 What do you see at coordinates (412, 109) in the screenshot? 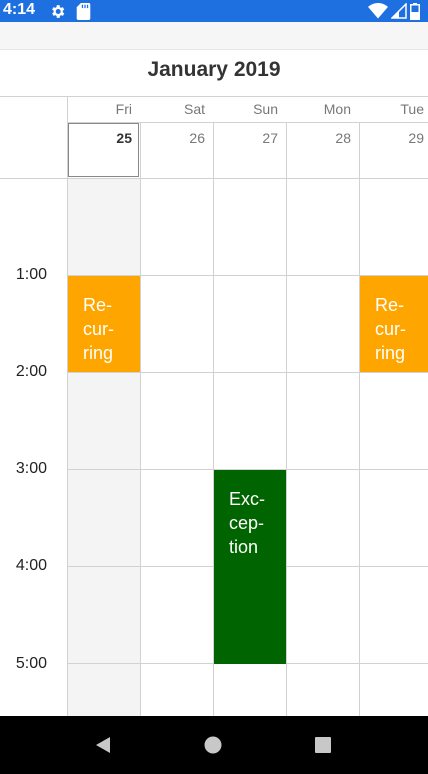
I see `day-name: Tue` at bounding box center [412, 109].